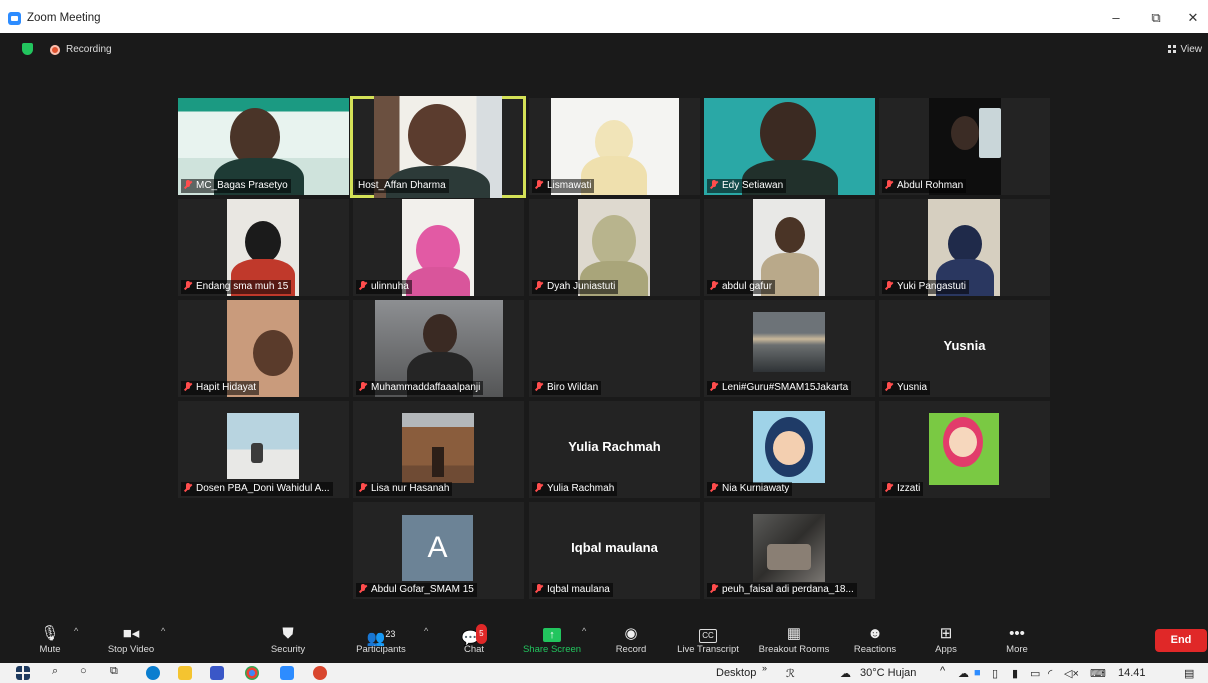 The width and height of the screenshot is (1208, 683). What do you see at coordinates (64, 18) in the screenshot?
I see `window-title: Zoom Meeting` at bounding box center [64, 18].